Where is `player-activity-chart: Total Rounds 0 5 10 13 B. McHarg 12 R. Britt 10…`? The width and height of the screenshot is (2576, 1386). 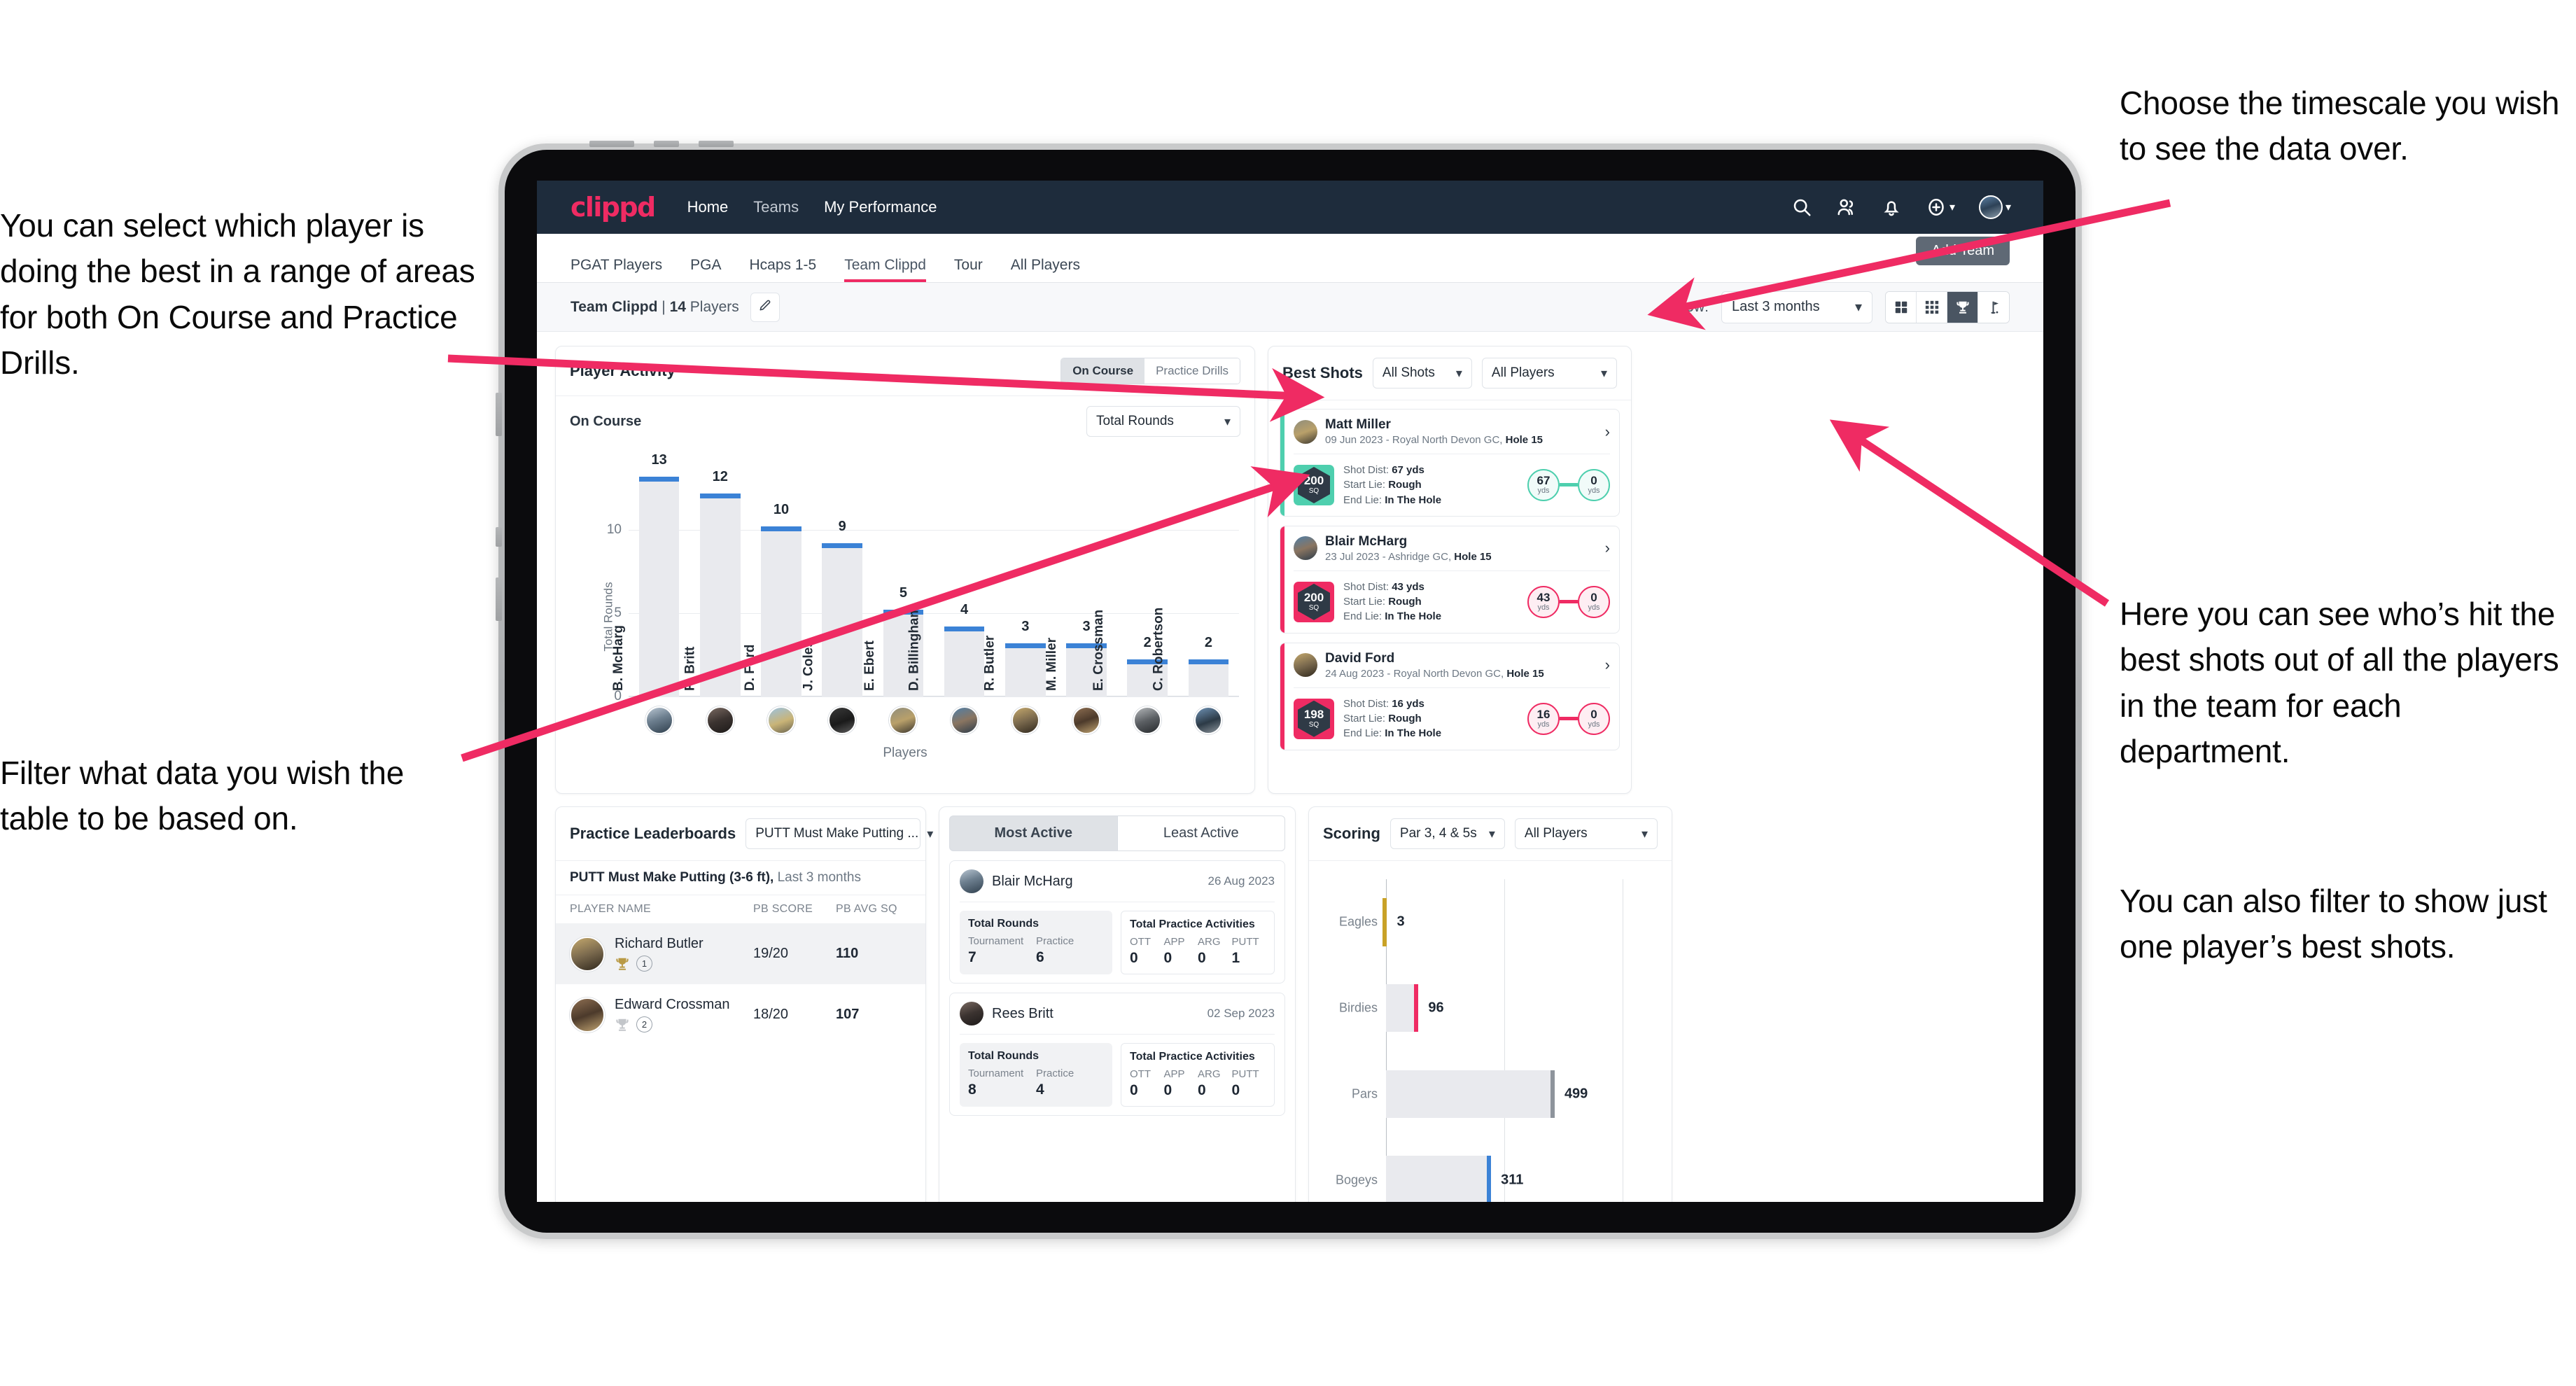
player-activity-chart: Total Rounds 0 5 10 13 B. McHarg 12 R. Britt 10… is located at coordinates (905, 616).